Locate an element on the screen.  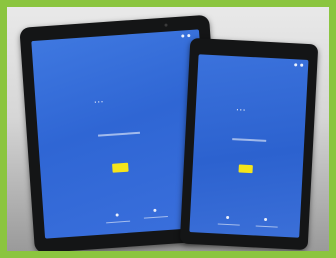
camera-icon is located at coordinates (166, 25).